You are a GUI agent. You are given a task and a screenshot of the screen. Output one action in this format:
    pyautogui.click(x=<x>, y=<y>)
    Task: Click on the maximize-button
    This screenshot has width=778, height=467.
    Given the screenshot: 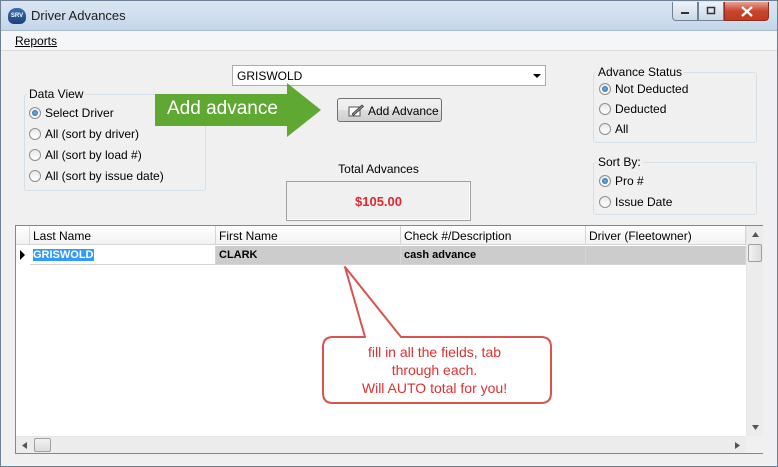 What is the action you would take?
    pyautogui.click(x=711, y=11)
    